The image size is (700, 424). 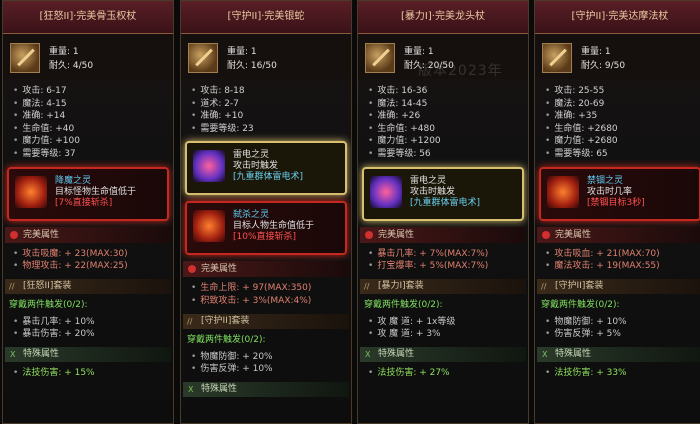 I want to click on skill-desc: [禁锢目标3秒], so click(x=616, y=202).